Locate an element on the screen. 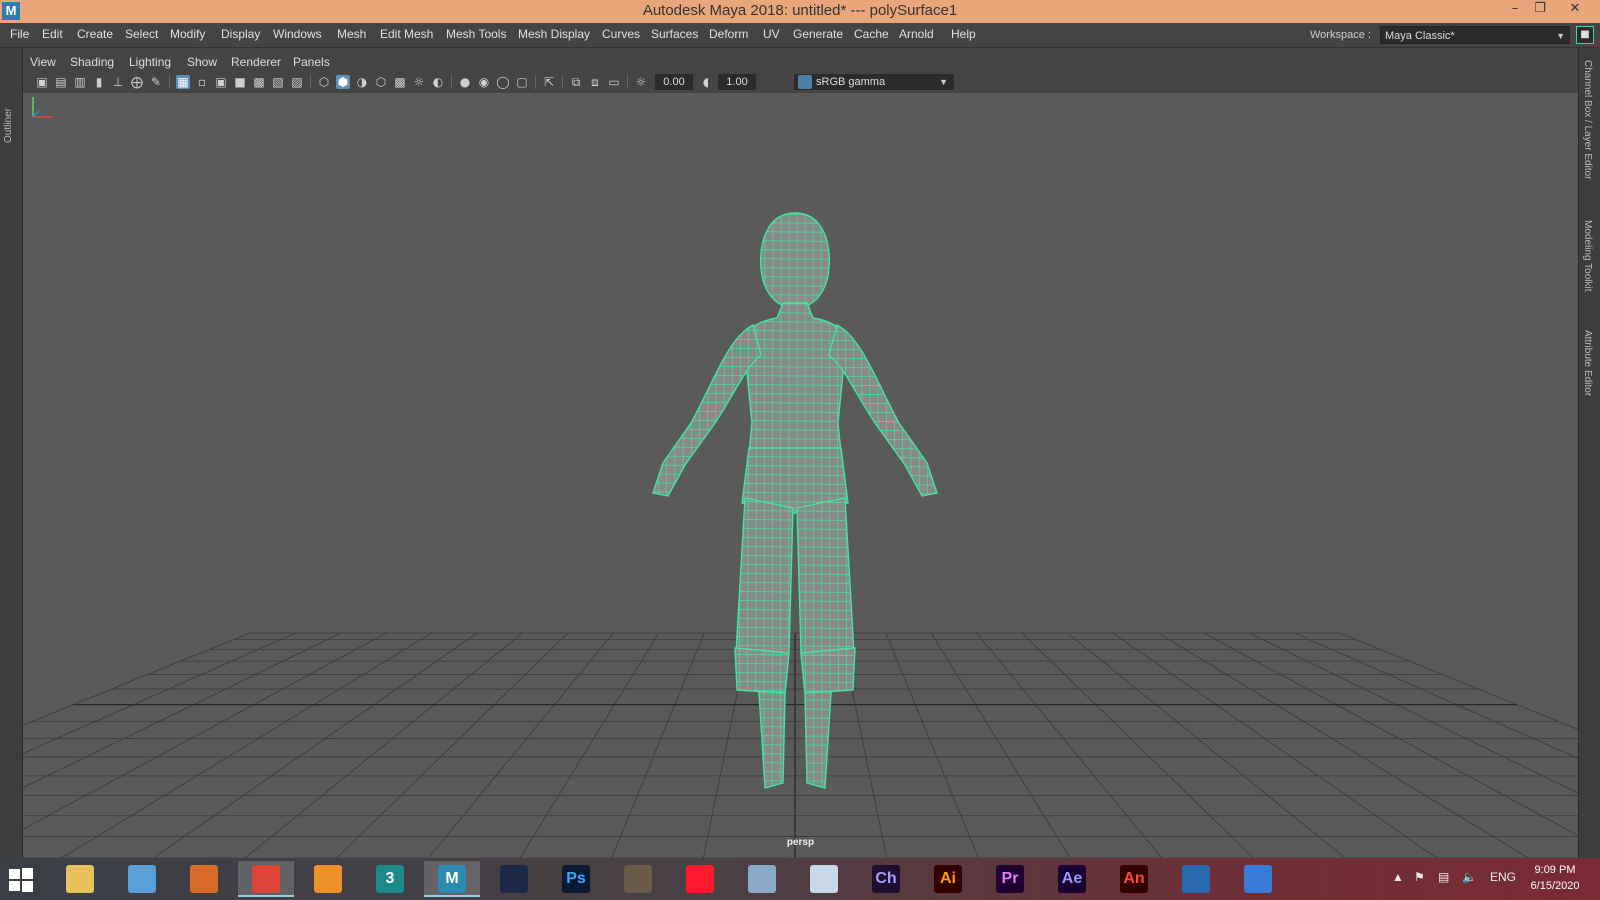  grid-line is located at coordinates (521, 745).